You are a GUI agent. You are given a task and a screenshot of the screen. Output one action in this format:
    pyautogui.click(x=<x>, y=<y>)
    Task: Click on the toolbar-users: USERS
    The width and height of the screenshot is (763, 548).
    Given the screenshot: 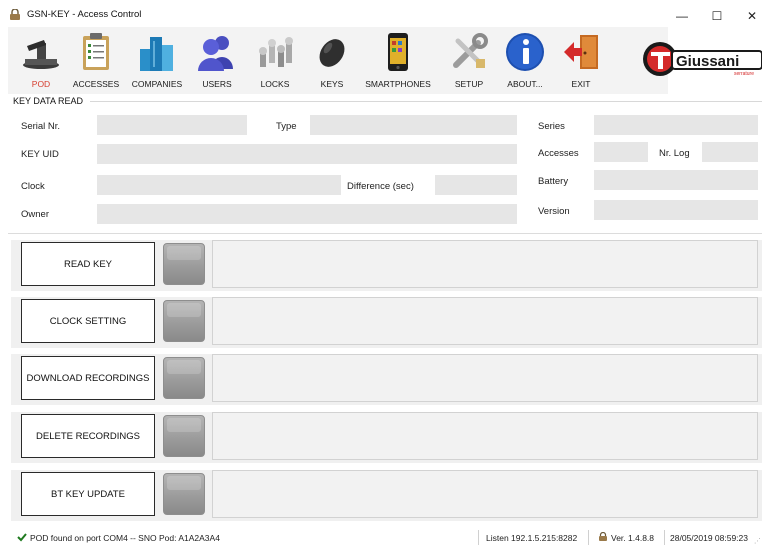 What is the action you would take?
    pyautogui.click(x=217, y=60)
    